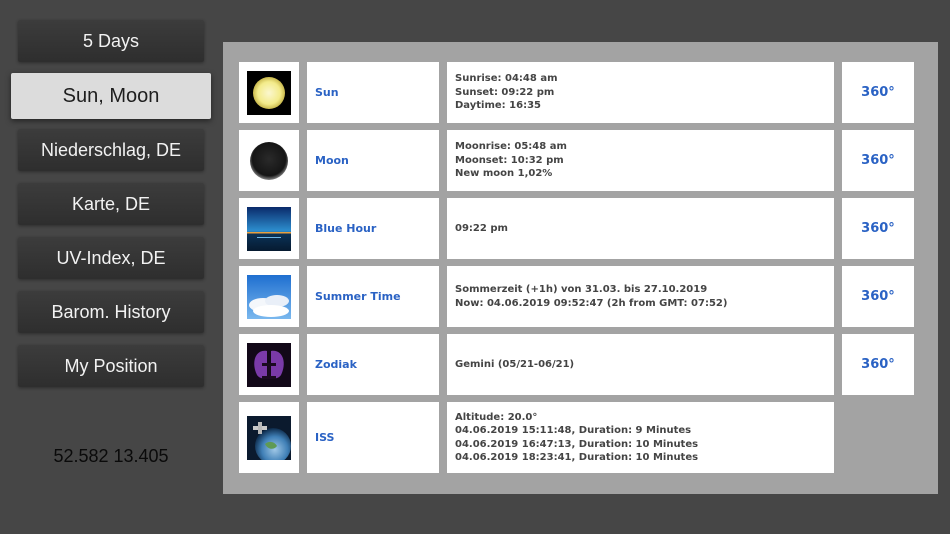  Describe the element at coordinates (373, 437) in the screenshot. I see `row-name-iss: ISS` at that location.